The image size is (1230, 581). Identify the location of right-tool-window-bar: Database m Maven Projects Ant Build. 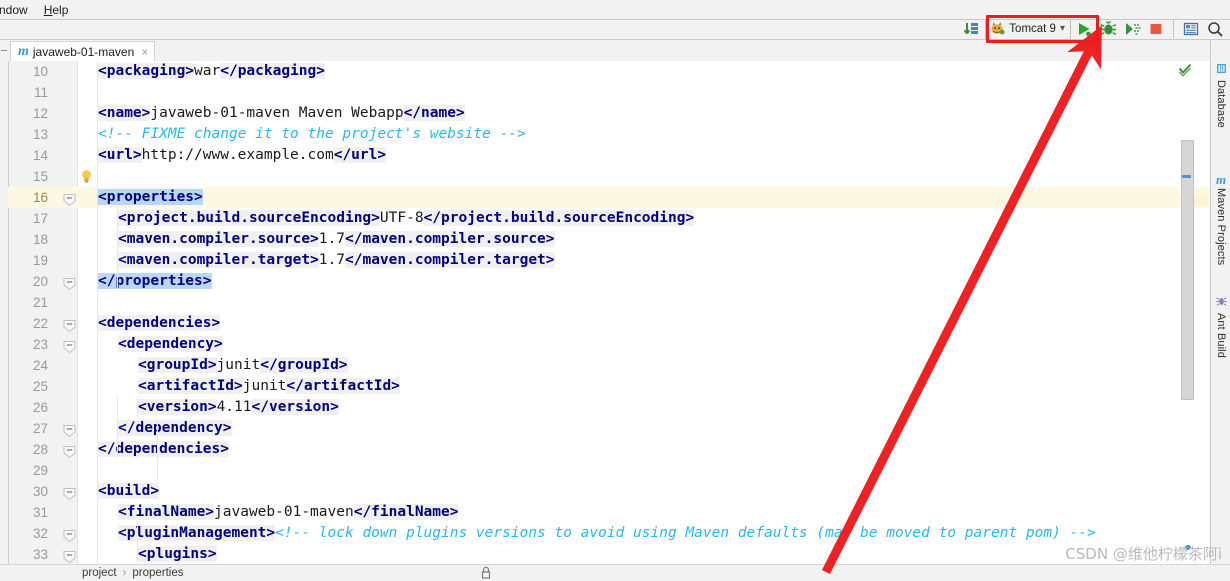
(1220, 311).